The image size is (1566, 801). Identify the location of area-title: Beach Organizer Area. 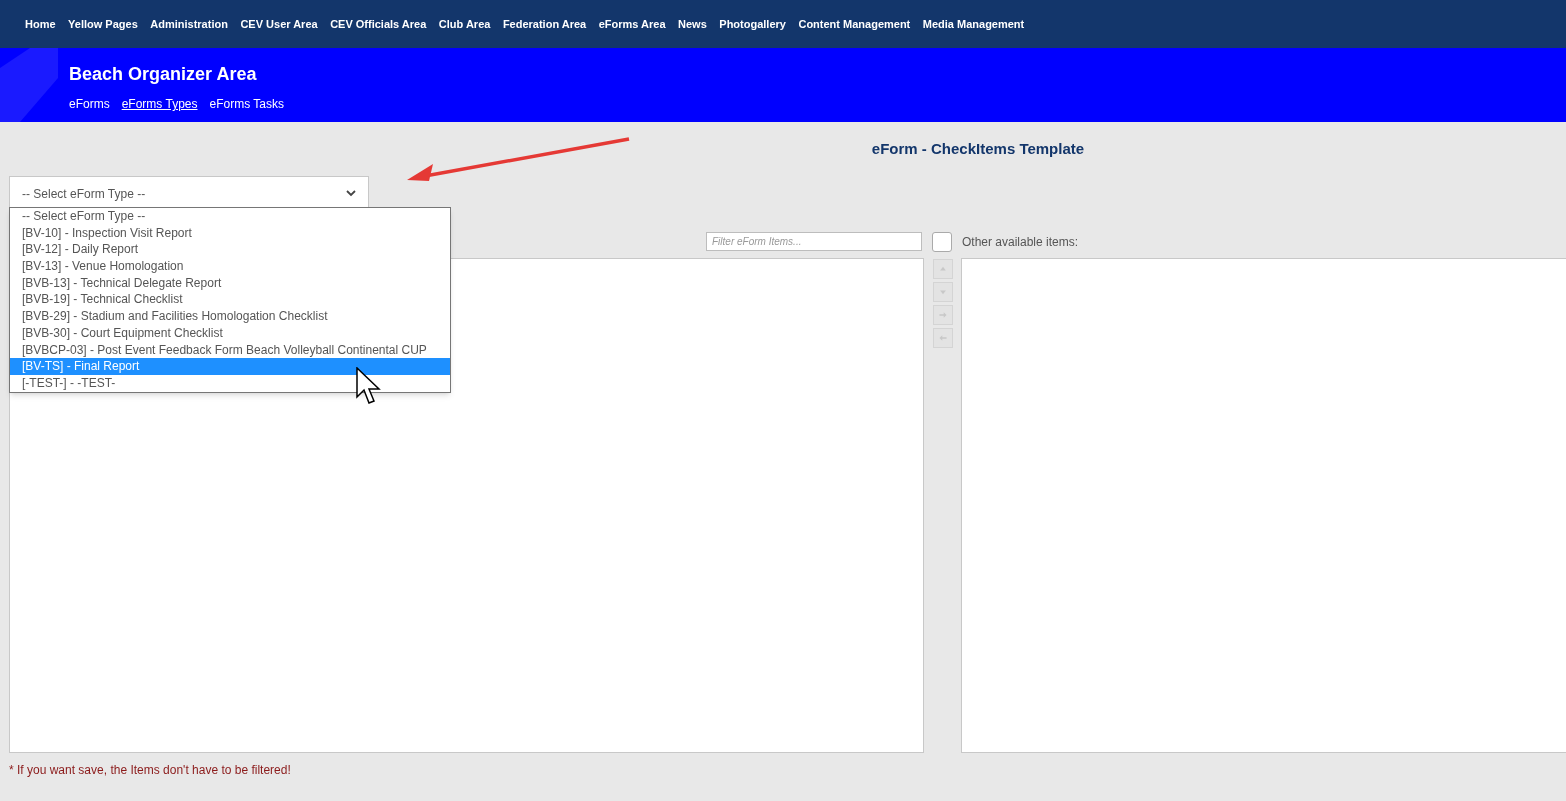
(163, 74).